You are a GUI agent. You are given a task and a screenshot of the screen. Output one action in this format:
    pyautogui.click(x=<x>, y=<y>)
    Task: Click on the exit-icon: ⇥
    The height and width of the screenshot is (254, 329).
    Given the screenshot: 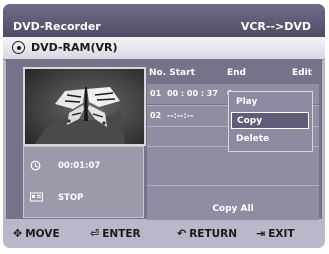 What is the action you would take?
    pyautogui.click(x=261, y=233)
    